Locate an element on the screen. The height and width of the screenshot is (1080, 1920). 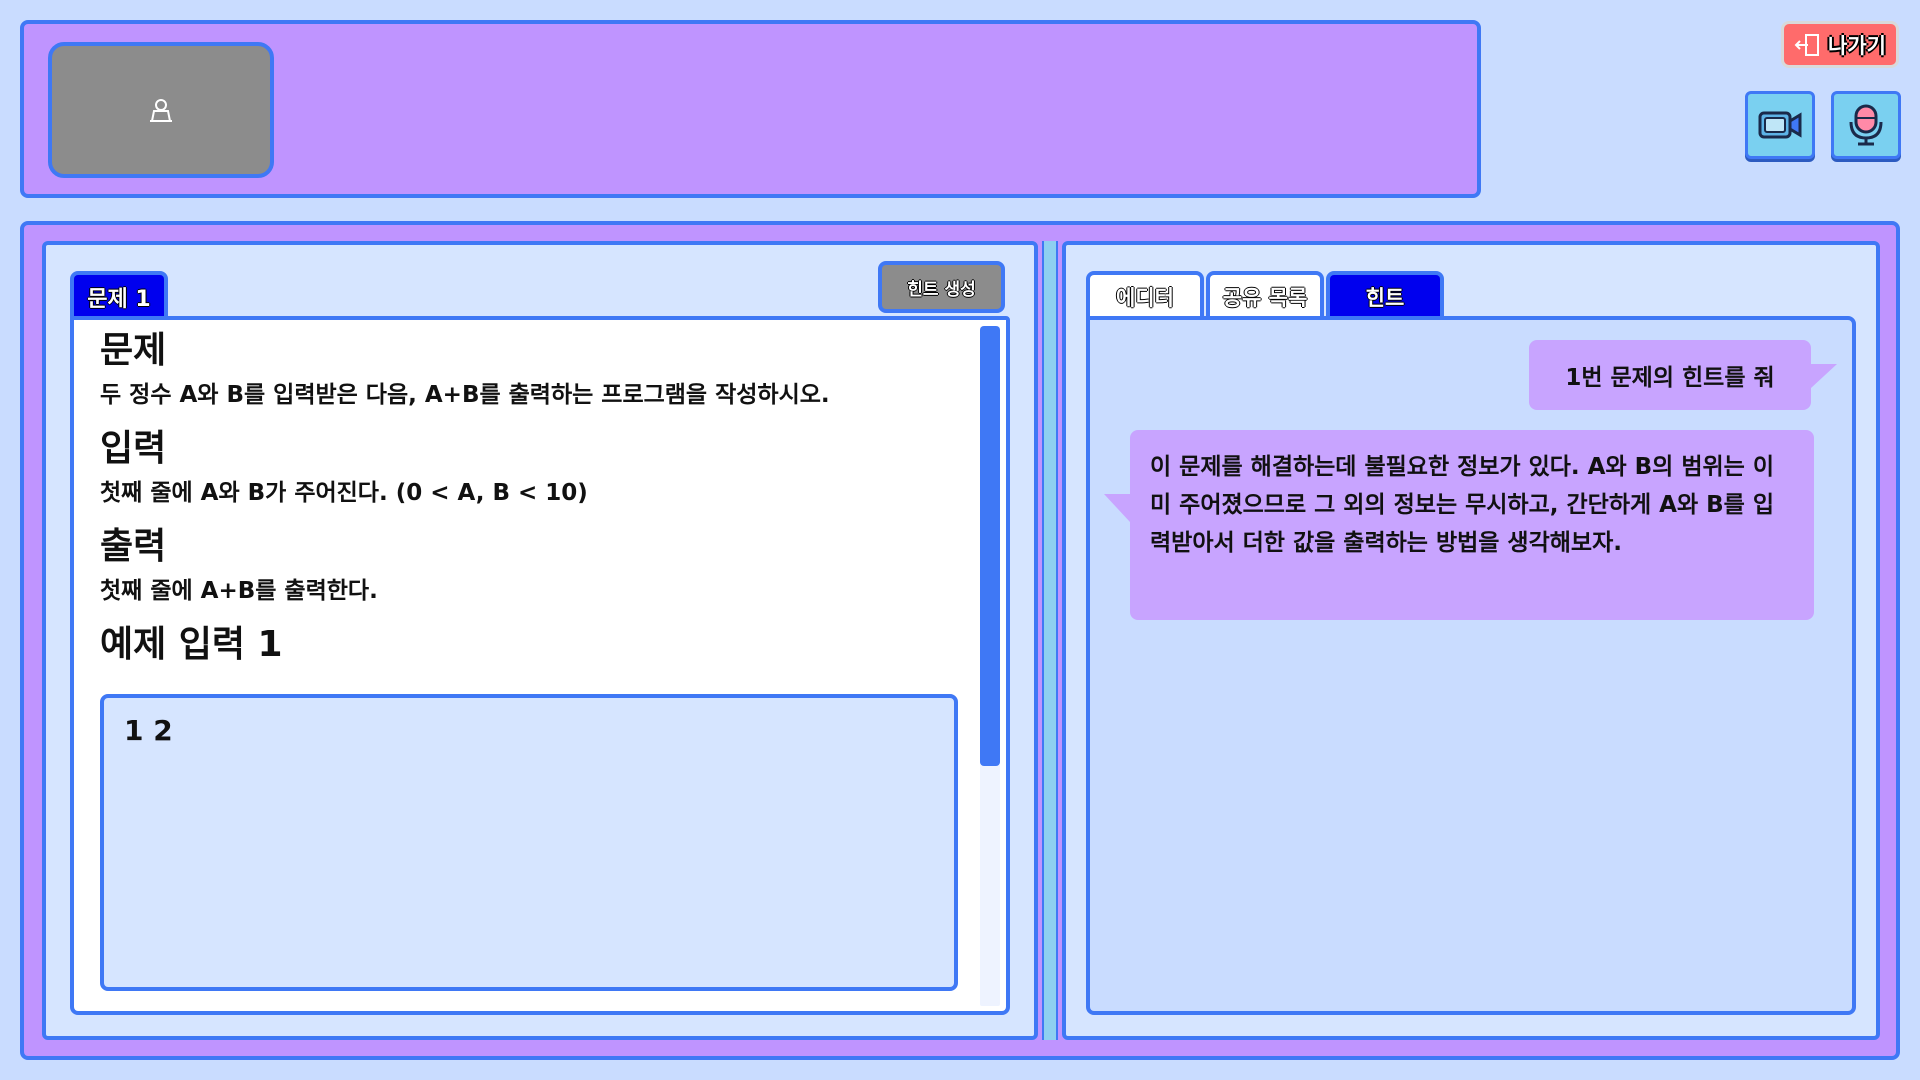
input-text: 첫째 줄에 A와 B가 주어진다. (0 < A, B < 10) is located at coordinates (344, 493).